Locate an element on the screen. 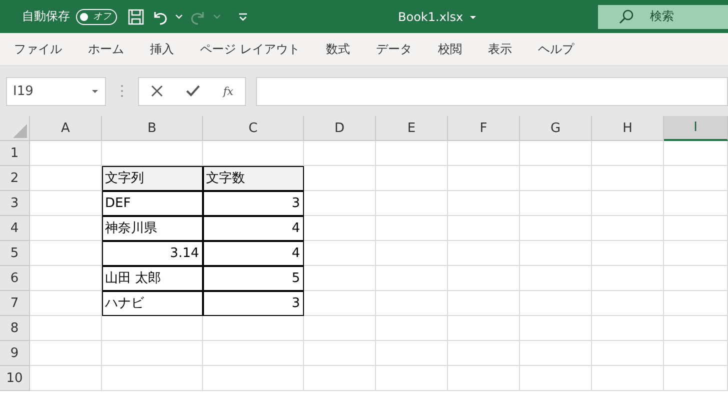  column-header: C is located at coordinates (253, 128).